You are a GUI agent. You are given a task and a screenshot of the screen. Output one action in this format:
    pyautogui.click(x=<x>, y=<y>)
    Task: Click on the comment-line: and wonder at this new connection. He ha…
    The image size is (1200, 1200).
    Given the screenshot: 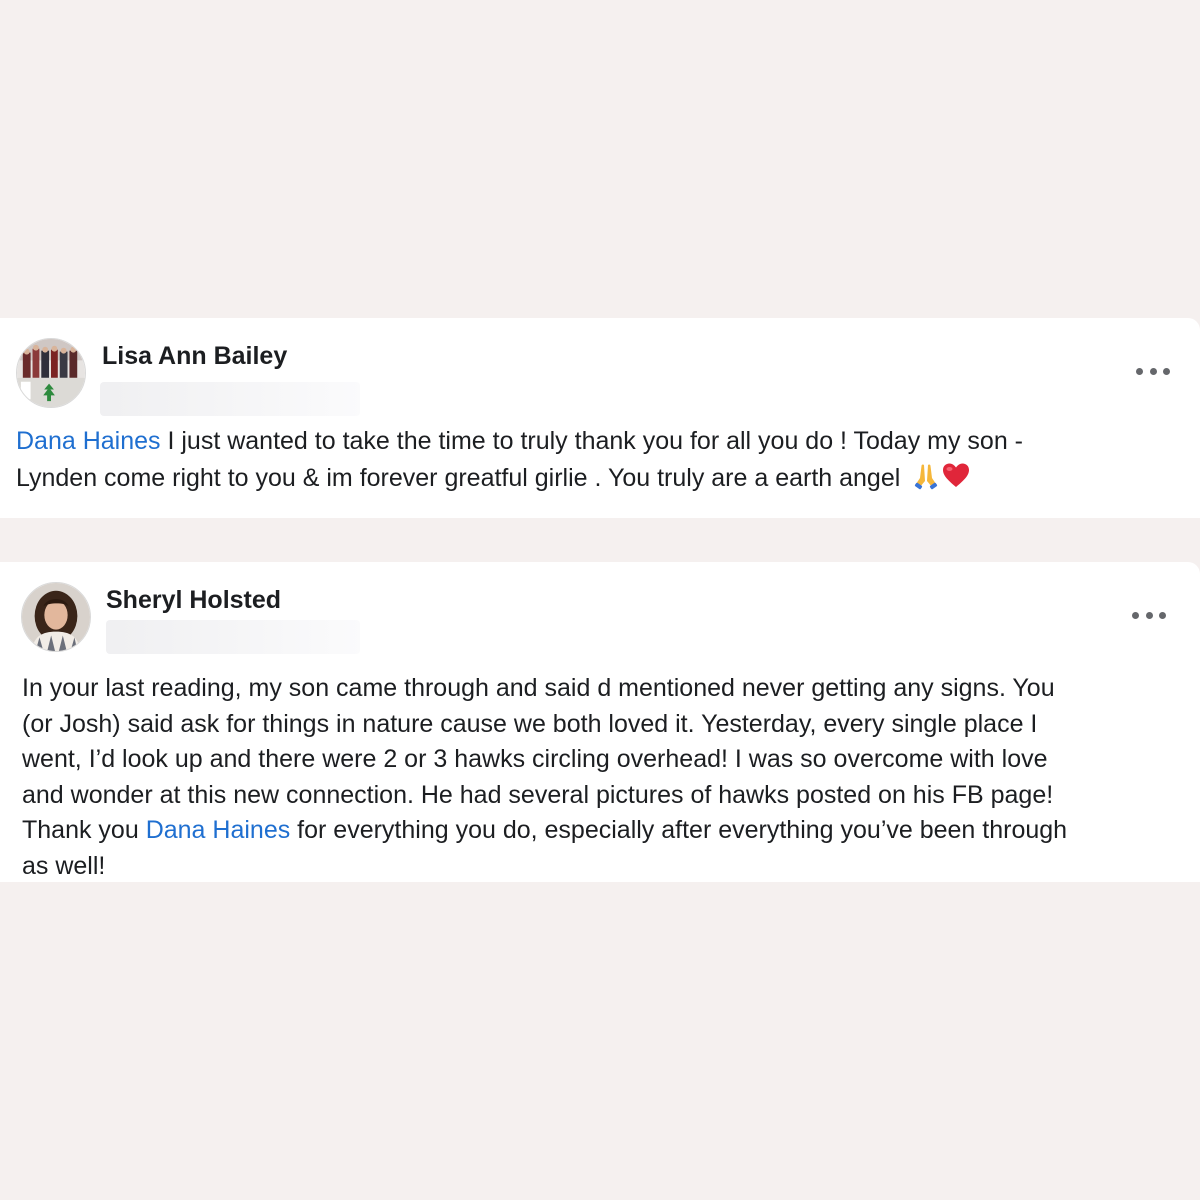 What is the action you would take?
    pyautogui.click(x=538, y=794)
    